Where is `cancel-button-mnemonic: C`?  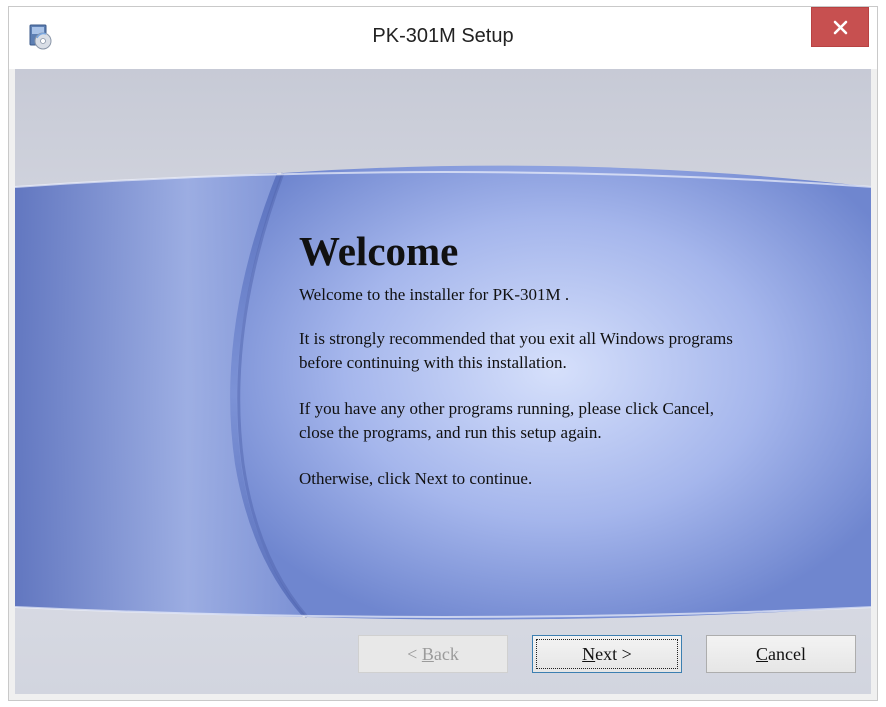 cancel-button-mnemonic: C is located at coordinates (762, 654).